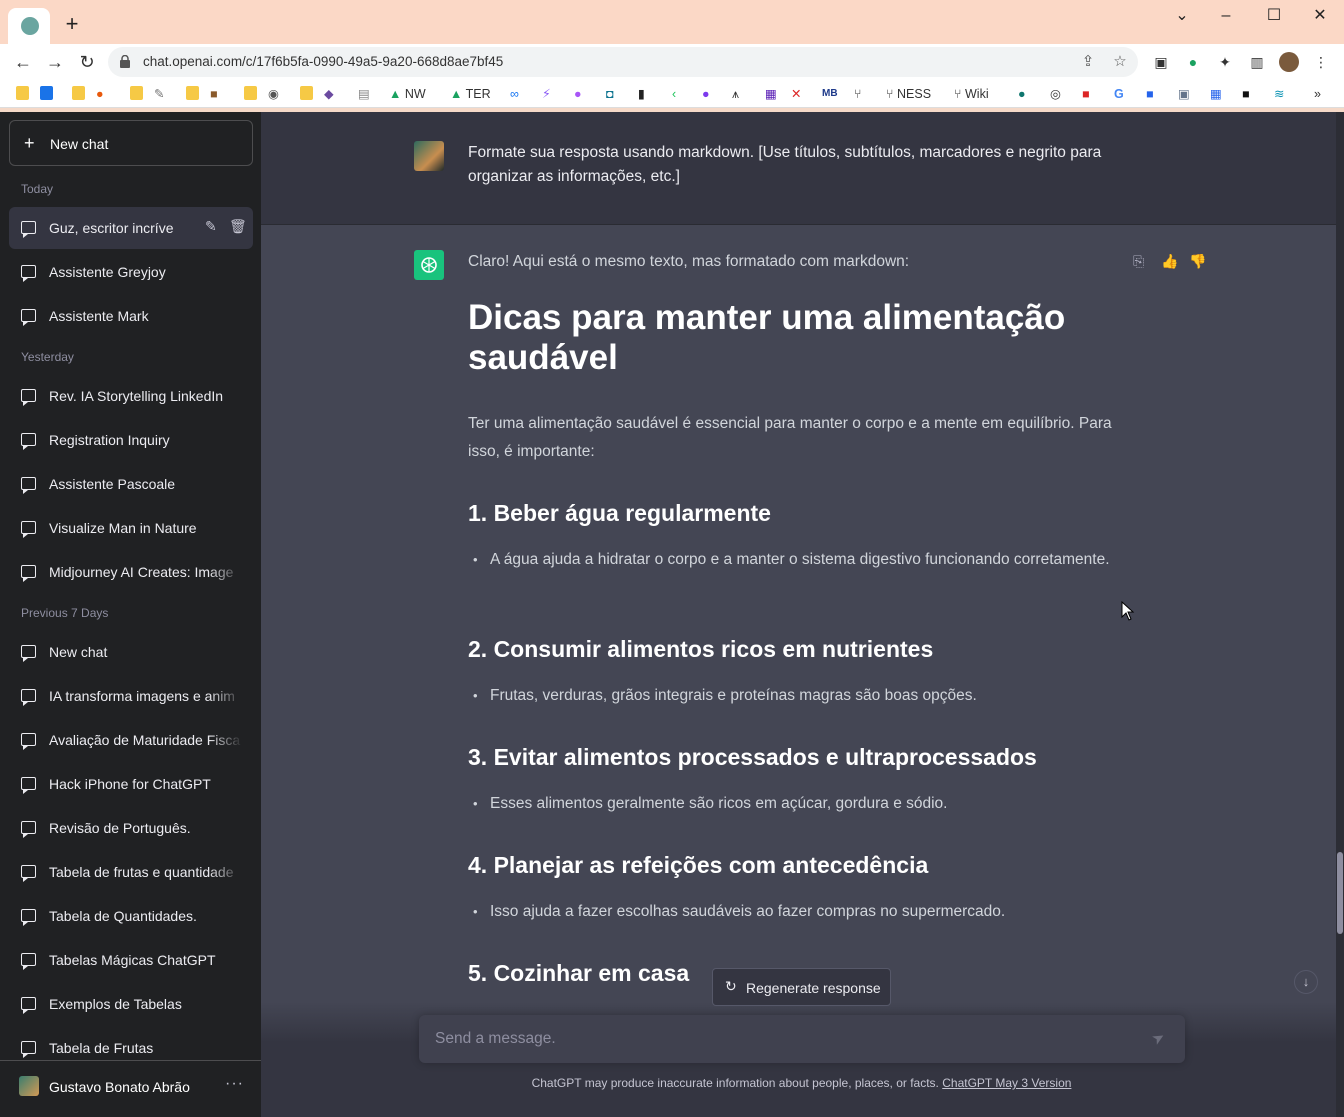 The width and height of the screenshot is (1344, 1117). I want to click on chat-item: Assistente Greyjoy, so click(131, 272).